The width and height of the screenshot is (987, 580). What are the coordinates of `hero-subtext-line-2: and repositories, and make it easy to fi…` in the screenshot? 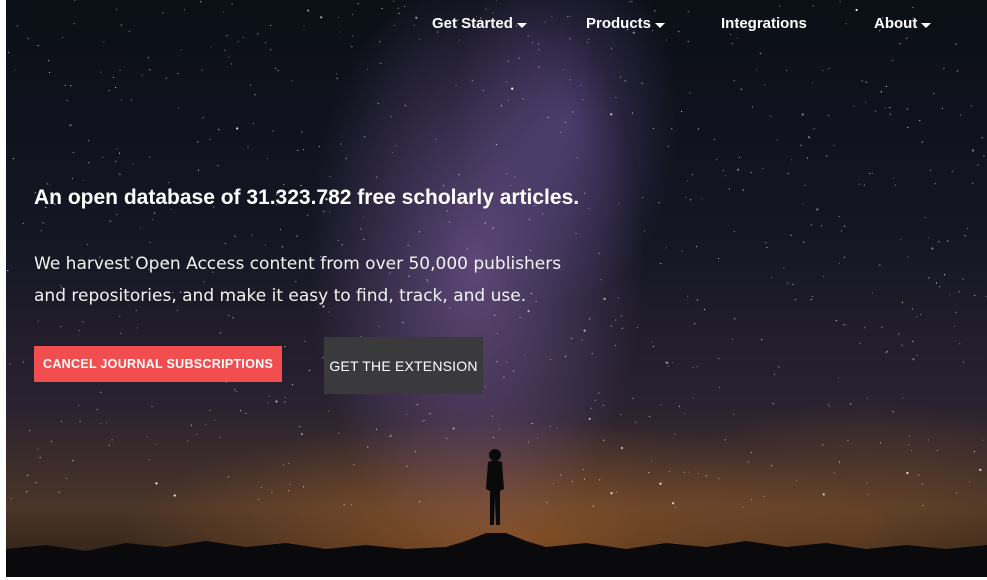 It's located at (280, 296).